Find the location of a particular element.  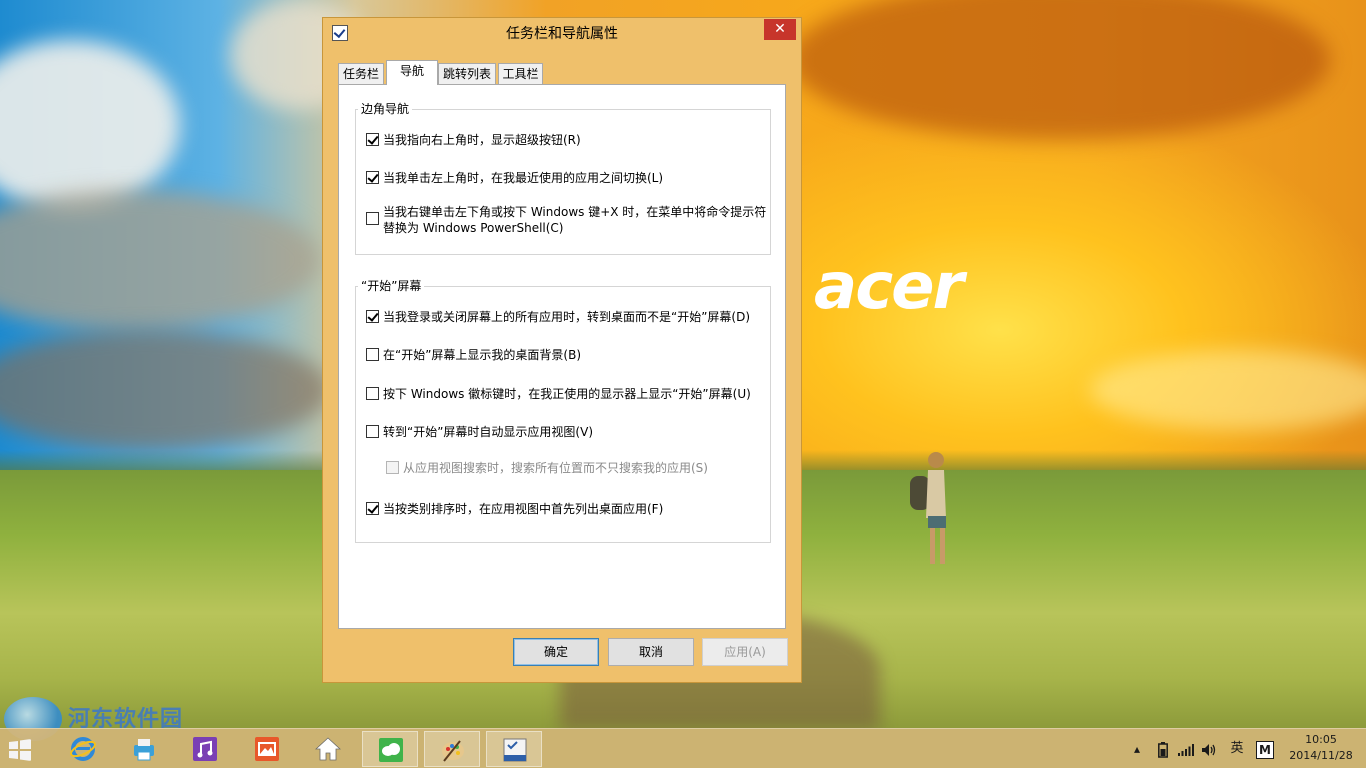

taskbar: ▴ 英 M 10:05 2014/11/28 is located at coordinates (683, 748).